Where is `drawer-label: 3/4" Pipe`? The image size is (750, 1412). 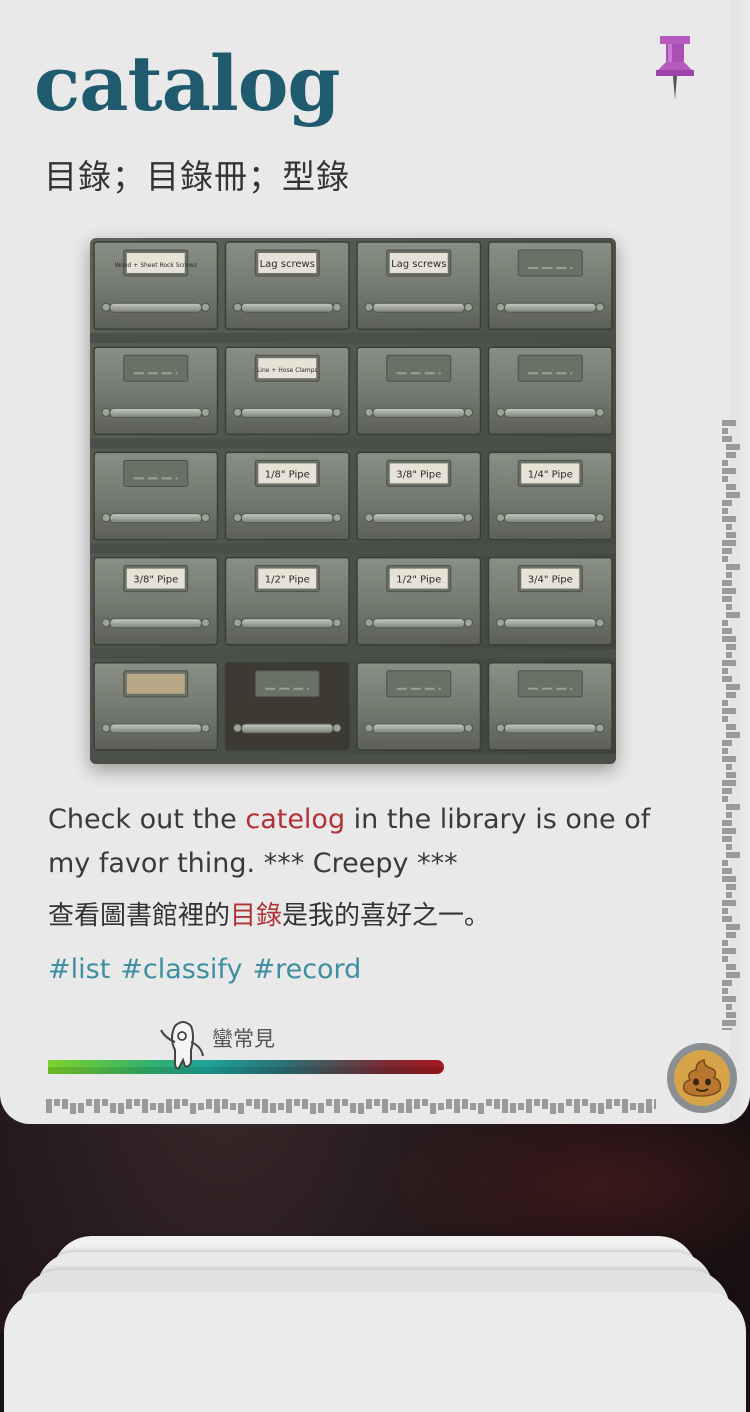
drawer-label: 3/4" Pipe is located at coordinates (550, 580).